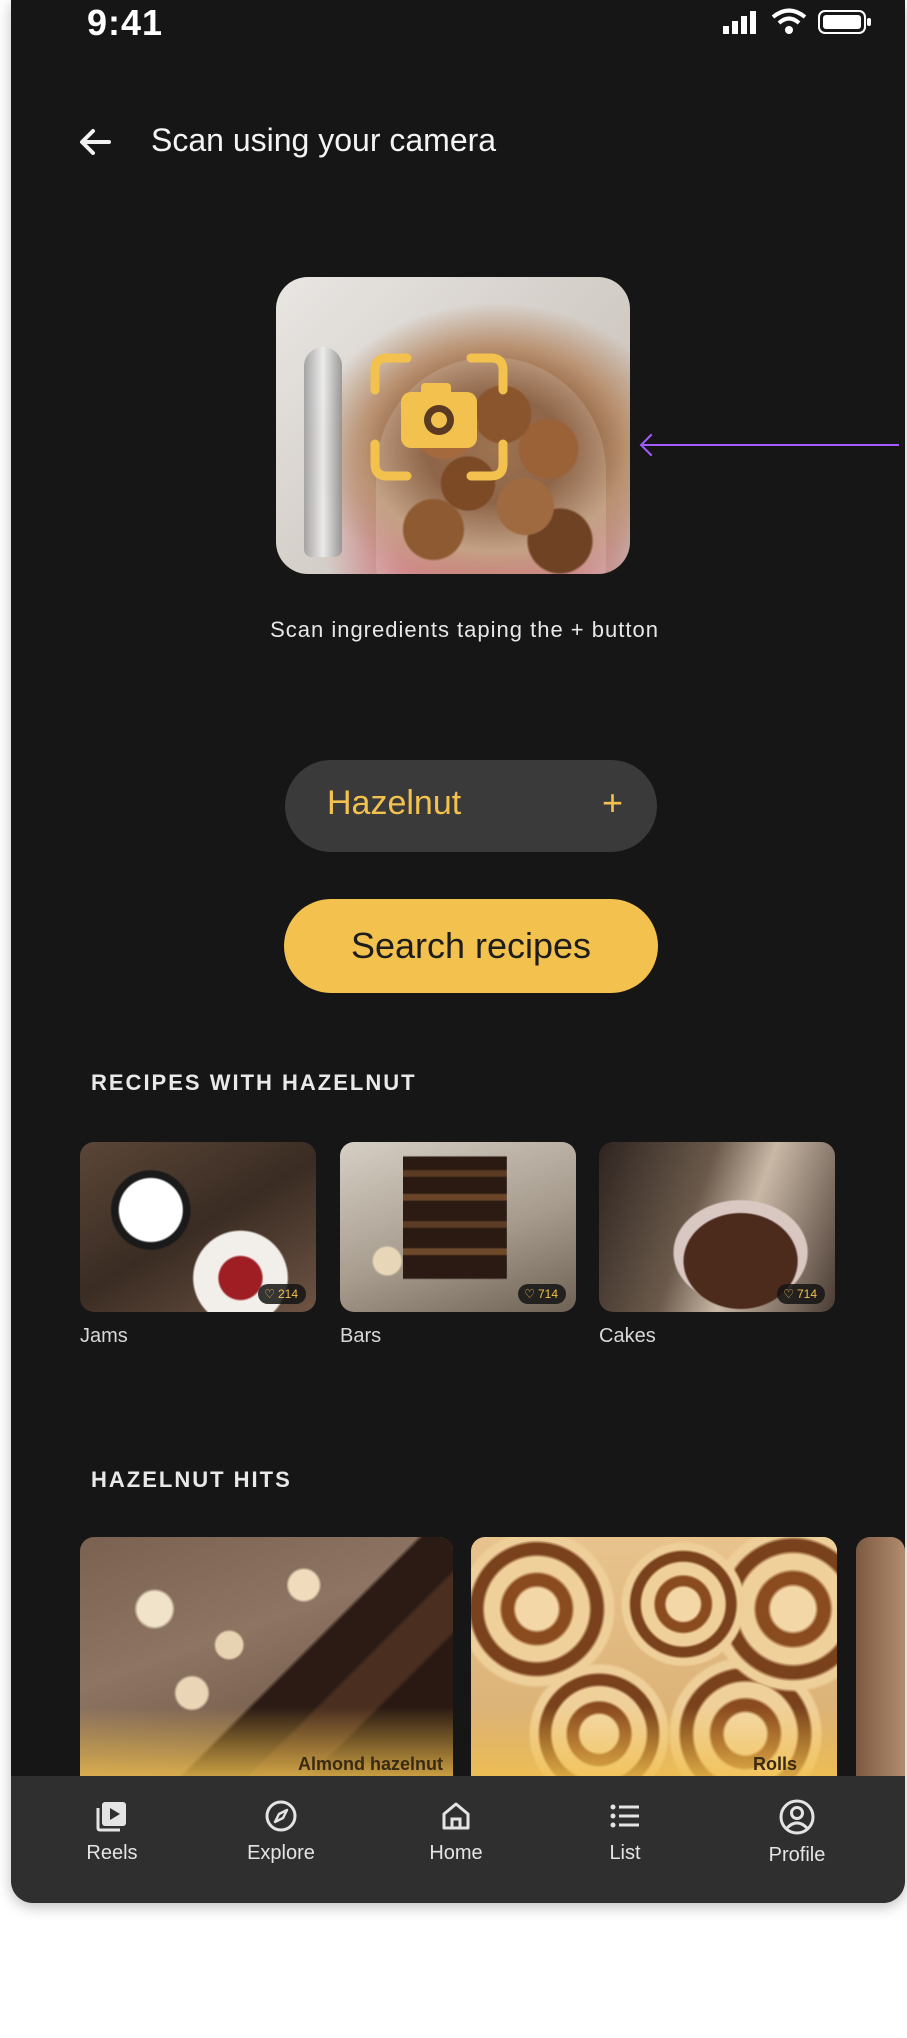 The height and width of the screenshot is (2038, 907). I want to click on bottom-nav: Reels Explore Home List Profile, so click(458, 1839).